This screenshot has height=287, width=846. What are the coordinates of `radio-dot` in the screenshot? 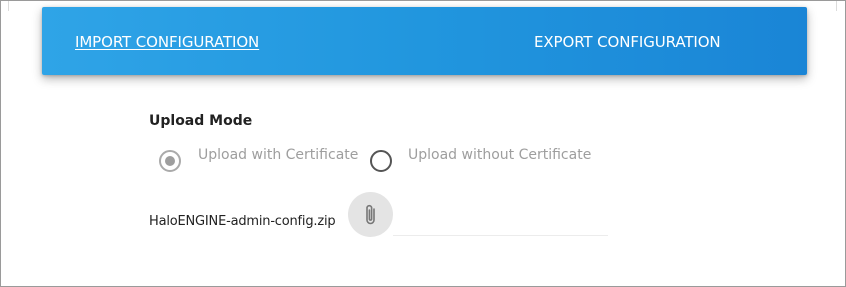 It's located at (170, 161).